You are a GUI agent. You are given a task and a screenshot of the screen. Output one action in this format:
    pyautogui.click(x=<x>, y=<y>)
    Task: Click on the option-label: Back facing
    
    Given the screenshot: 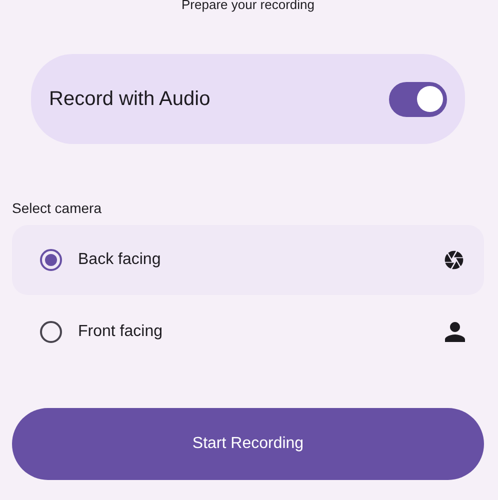 What is the action you would take?
    pyautogui.click(x=120, y=260)
    